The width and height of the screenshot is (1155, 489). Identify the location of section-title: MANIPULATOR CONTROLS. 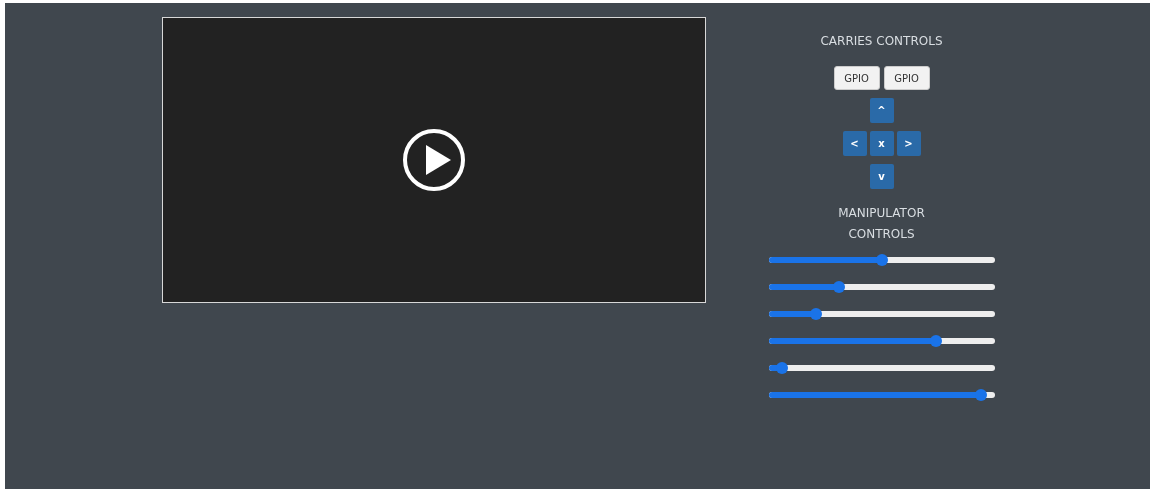
(881, 224).